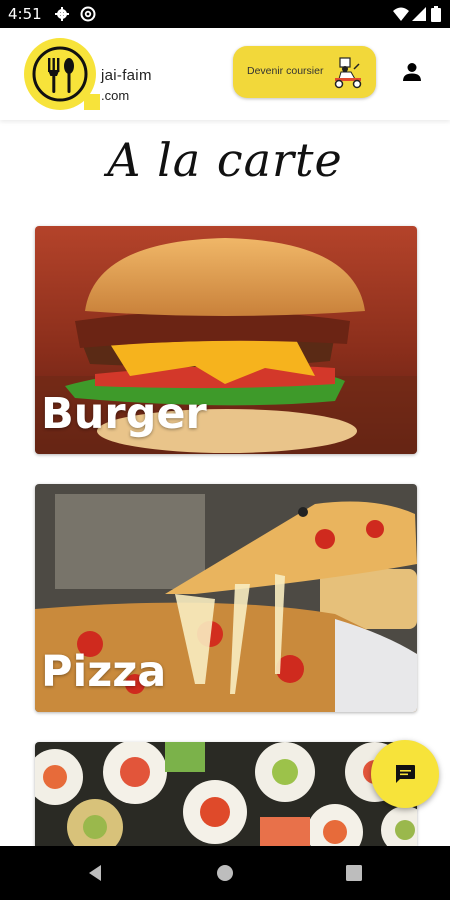  I want to click on delivery-scooter-icon, so click(348, 73).